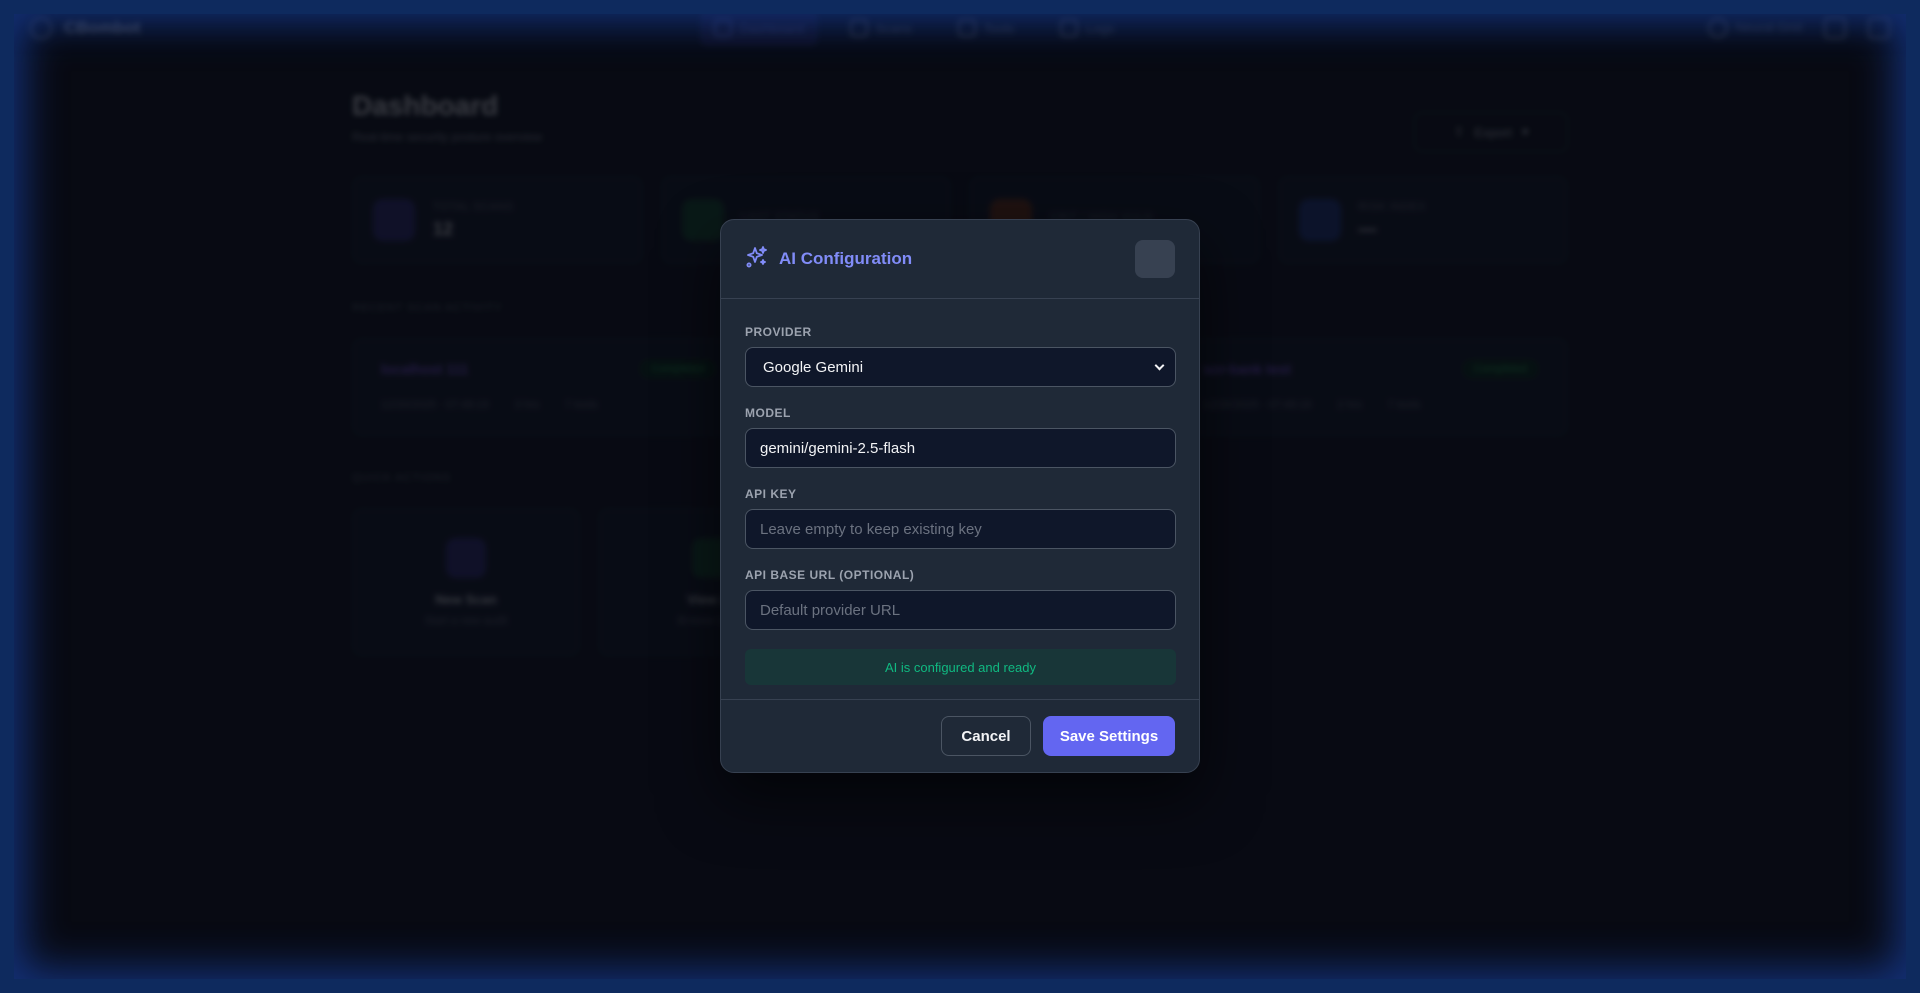 The width and height of the screenshot is (1920, 993). Describe the element at coordinates (960, 259) in the screenshot. I see `modal-header: AI Configuration` at that location.